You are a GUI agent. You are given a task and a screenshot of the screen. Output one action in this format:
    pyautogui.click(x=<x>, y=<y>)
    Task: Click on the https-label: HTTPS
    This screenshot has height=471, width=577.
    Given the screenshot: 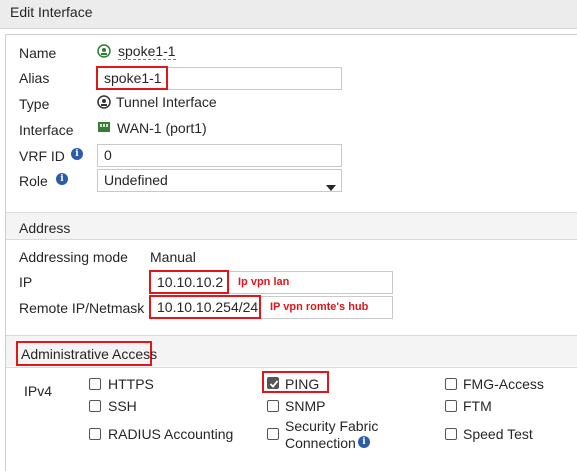 What is the action you would take?
    pyautogui.click(x=131, y=384)
    